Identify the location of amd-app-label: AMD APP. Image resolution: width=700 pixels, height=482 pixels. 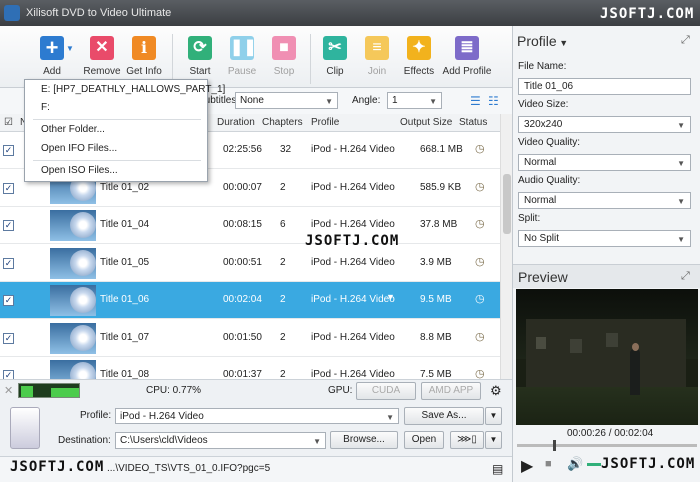
(451, 390).